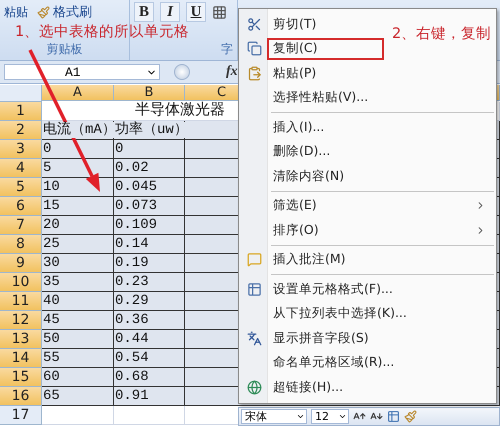 This screenshot has width=500, height=426. What do you see at coordinates (311, 176) in the screenshot?
I see `menu-item: 清除内容(N)` at bounding box center [311, 176].